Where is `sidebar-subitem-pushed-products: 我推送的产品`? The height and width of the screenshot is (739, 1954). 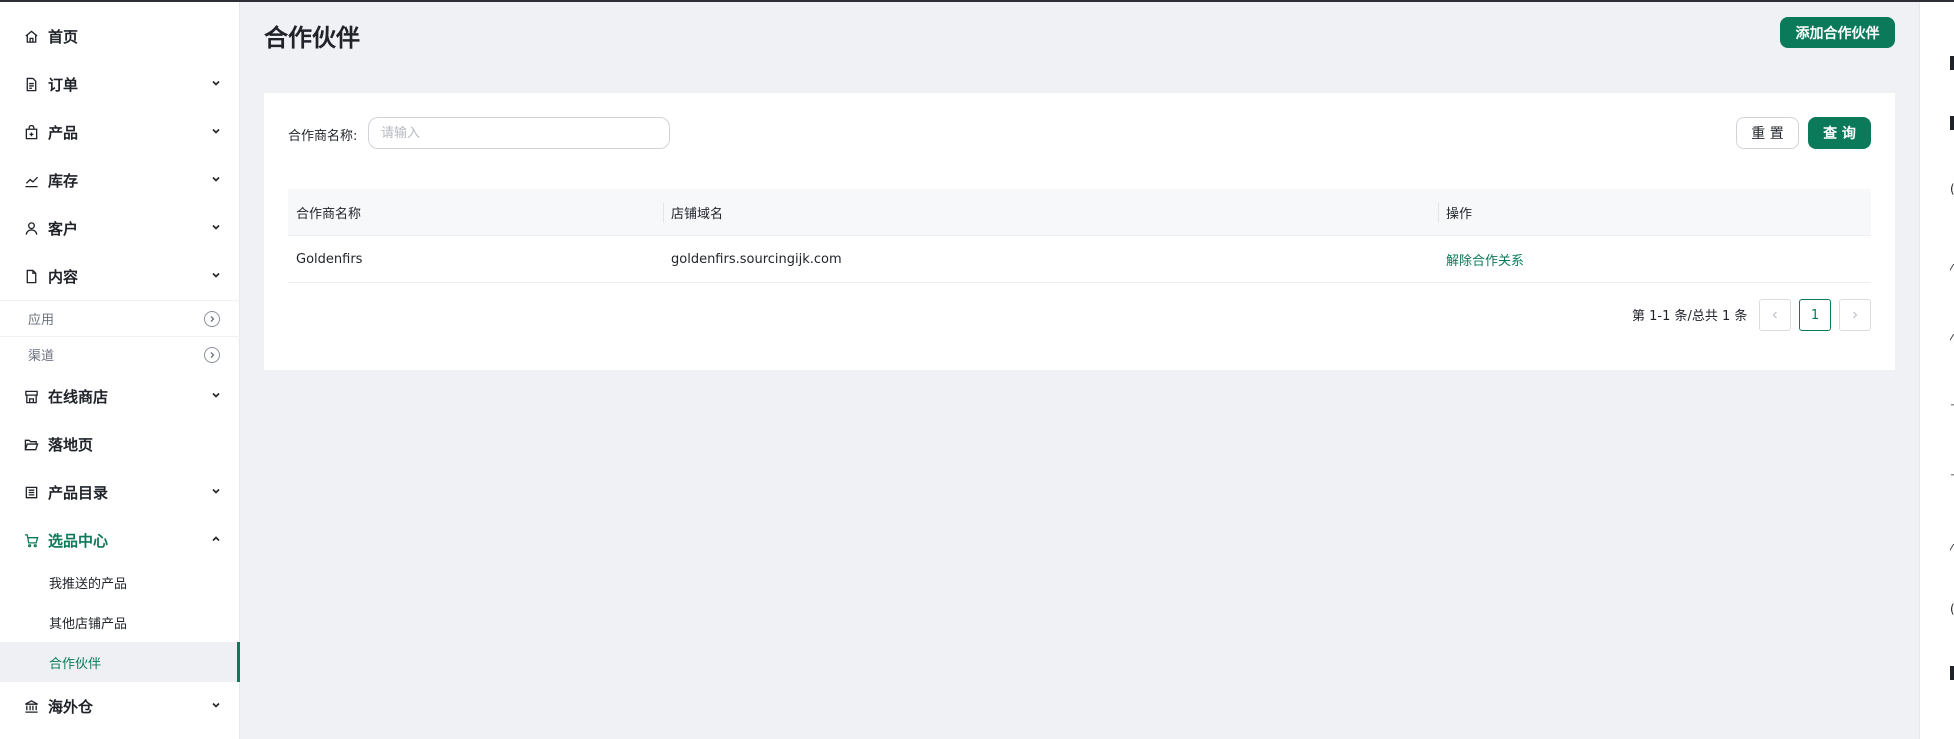 sidebar-subitem-pushed-products: 我推送的产品 is located at coordinates (120, 582).